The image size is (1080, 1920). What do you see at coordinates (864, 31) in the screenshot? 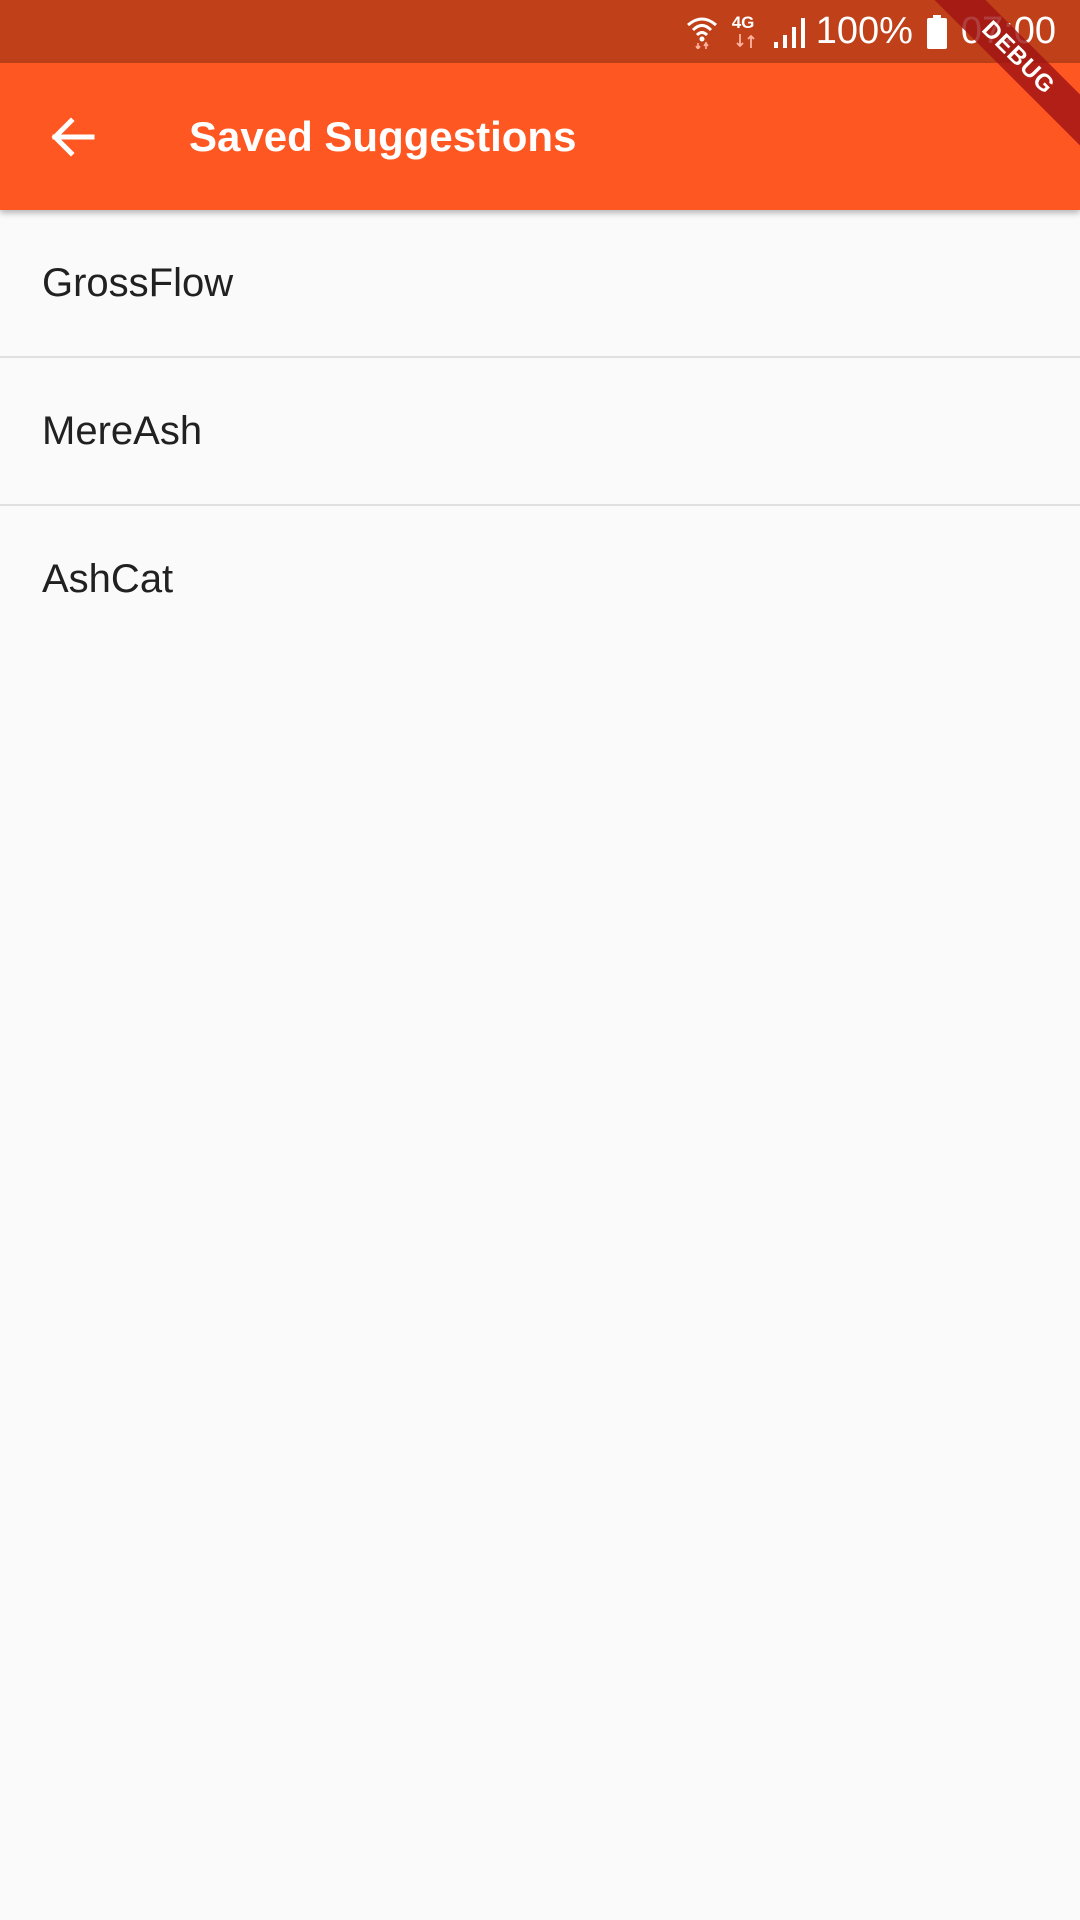
I see `battery-percentage: 100%` at bounding box center [864, 31].